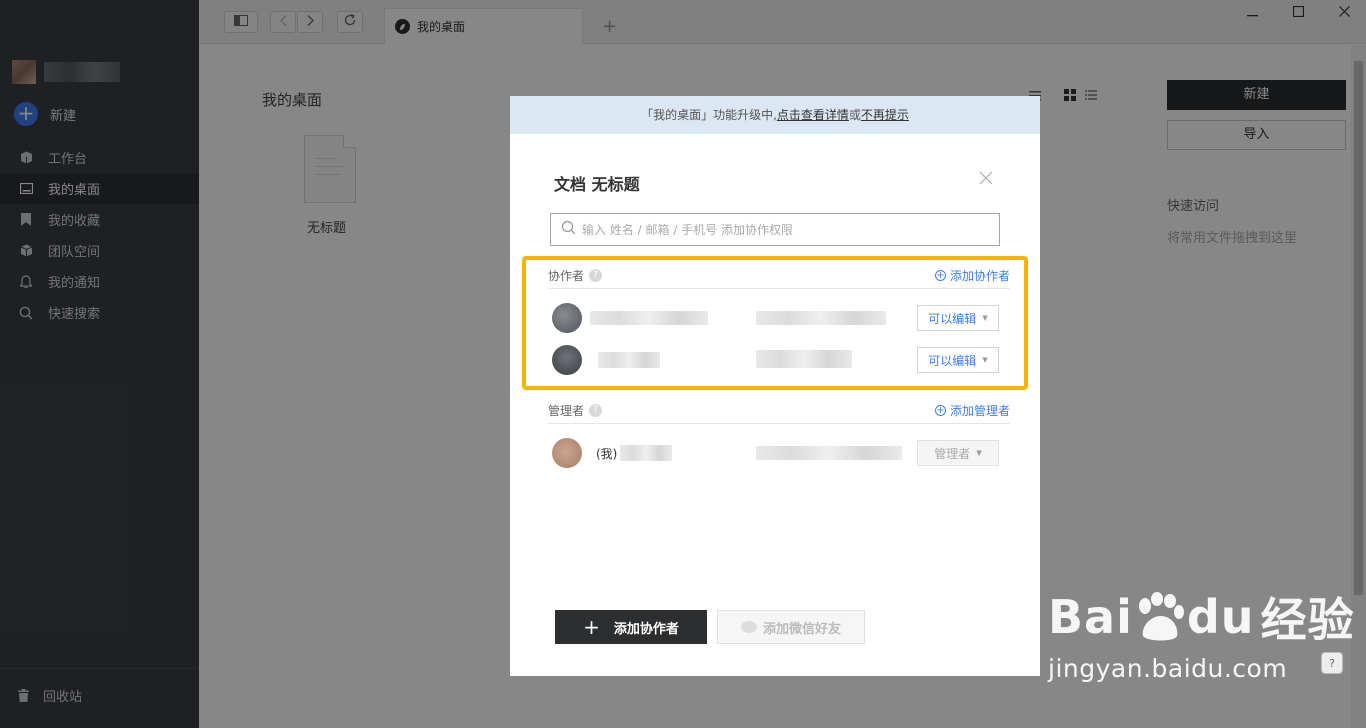 The image size is (1366, 728). Describe the element at coordinates (597, 184) in the screenshot. I see `dialog-title: 文档 无标题` at that location.